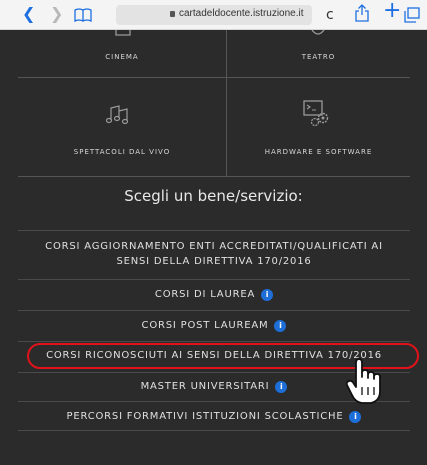  What do you see at coordinates (330, 15) in the screenshot?
I see `reload-icon: c` at bounding box center [330, 15].